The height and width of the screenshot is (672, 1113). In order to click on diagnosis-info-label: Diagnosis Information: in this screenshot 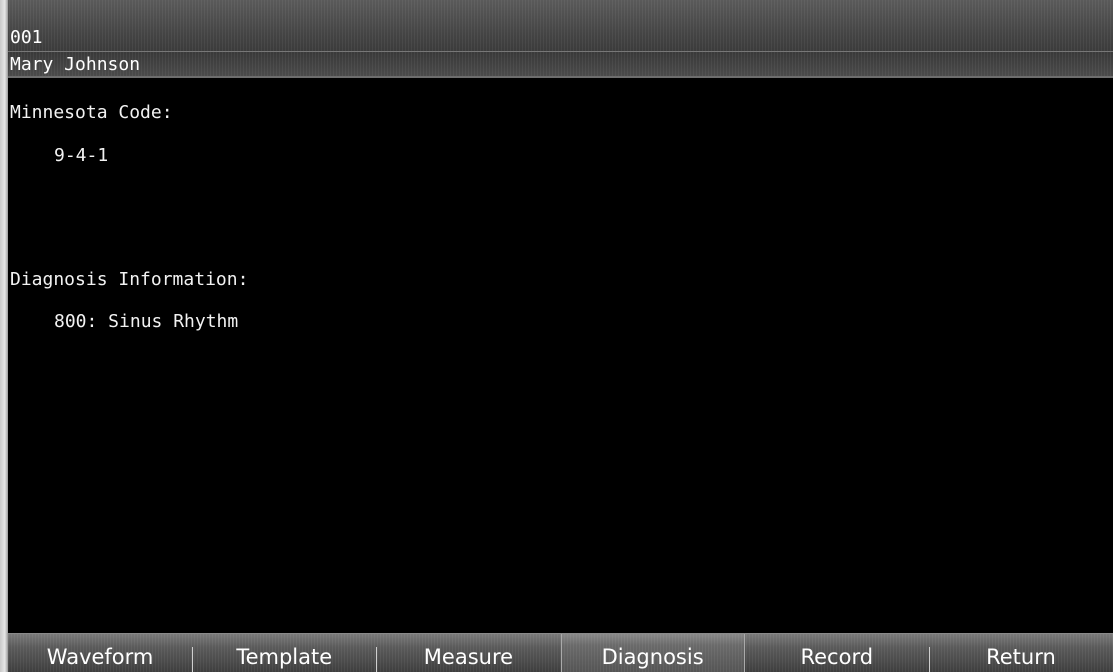, I will do `click(129, 279)`.